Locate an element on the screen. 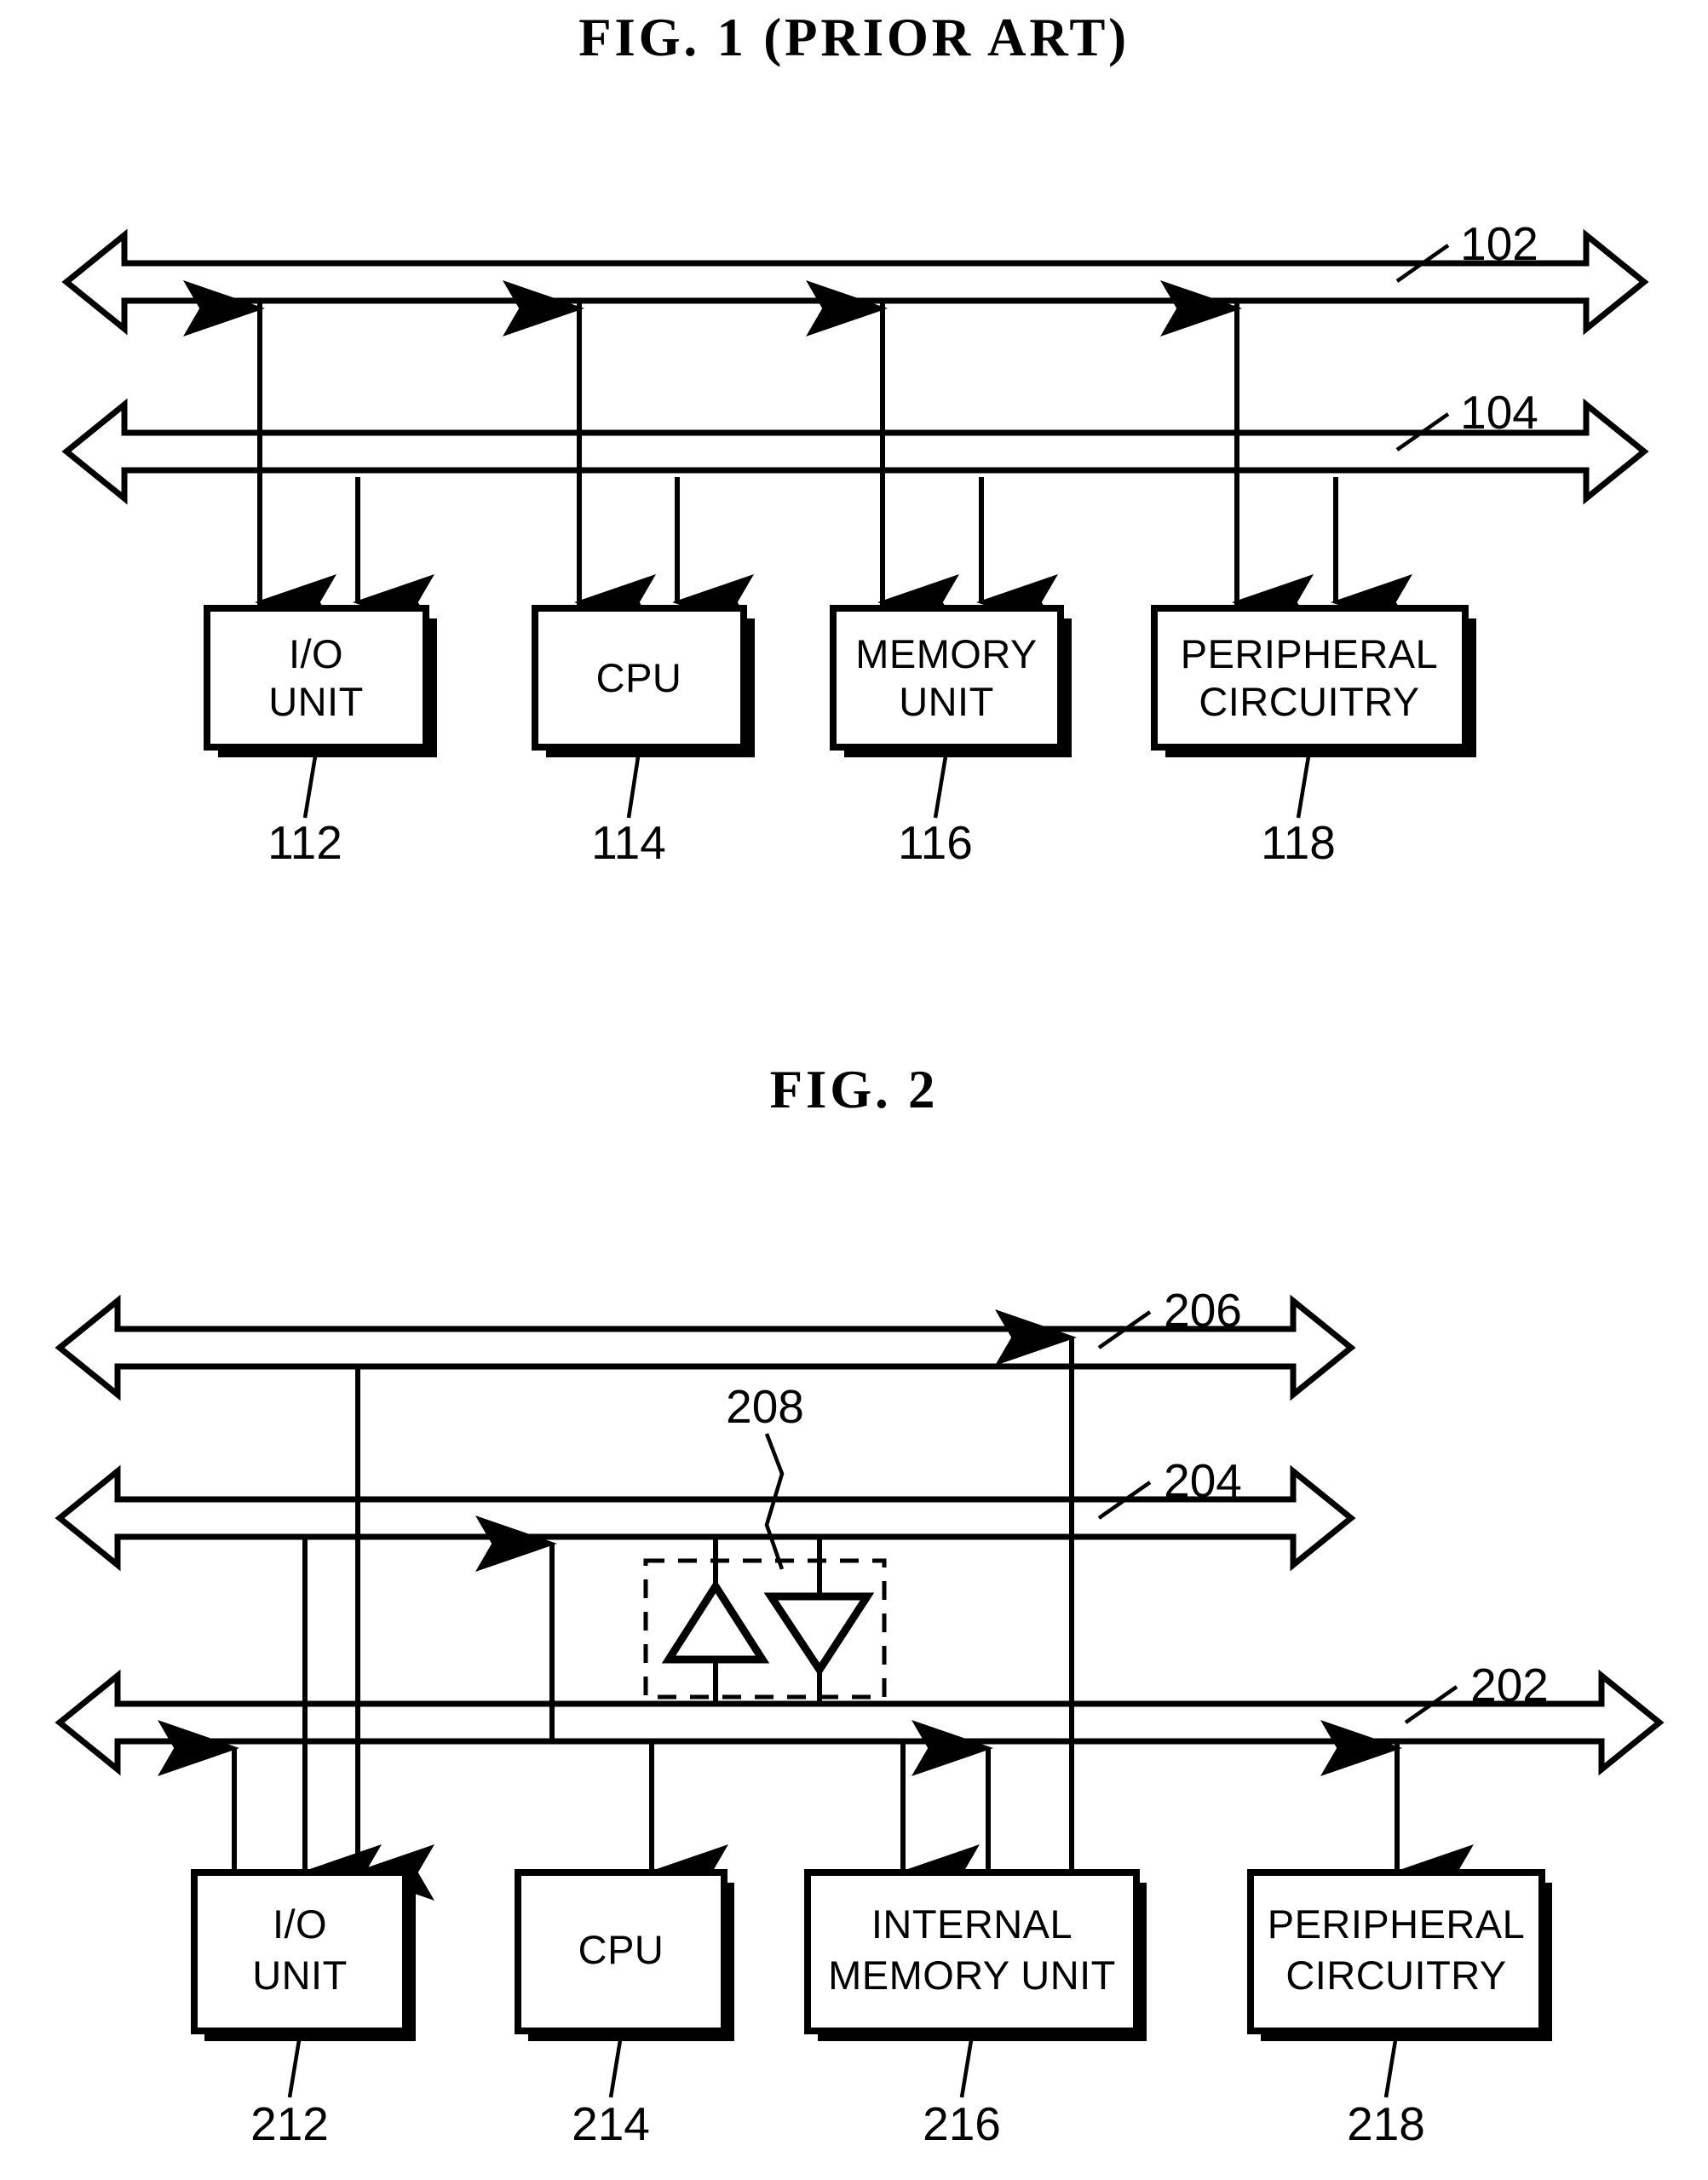  block-216-label-line-1: INTERNAL is located at coordinates (972, 1924).